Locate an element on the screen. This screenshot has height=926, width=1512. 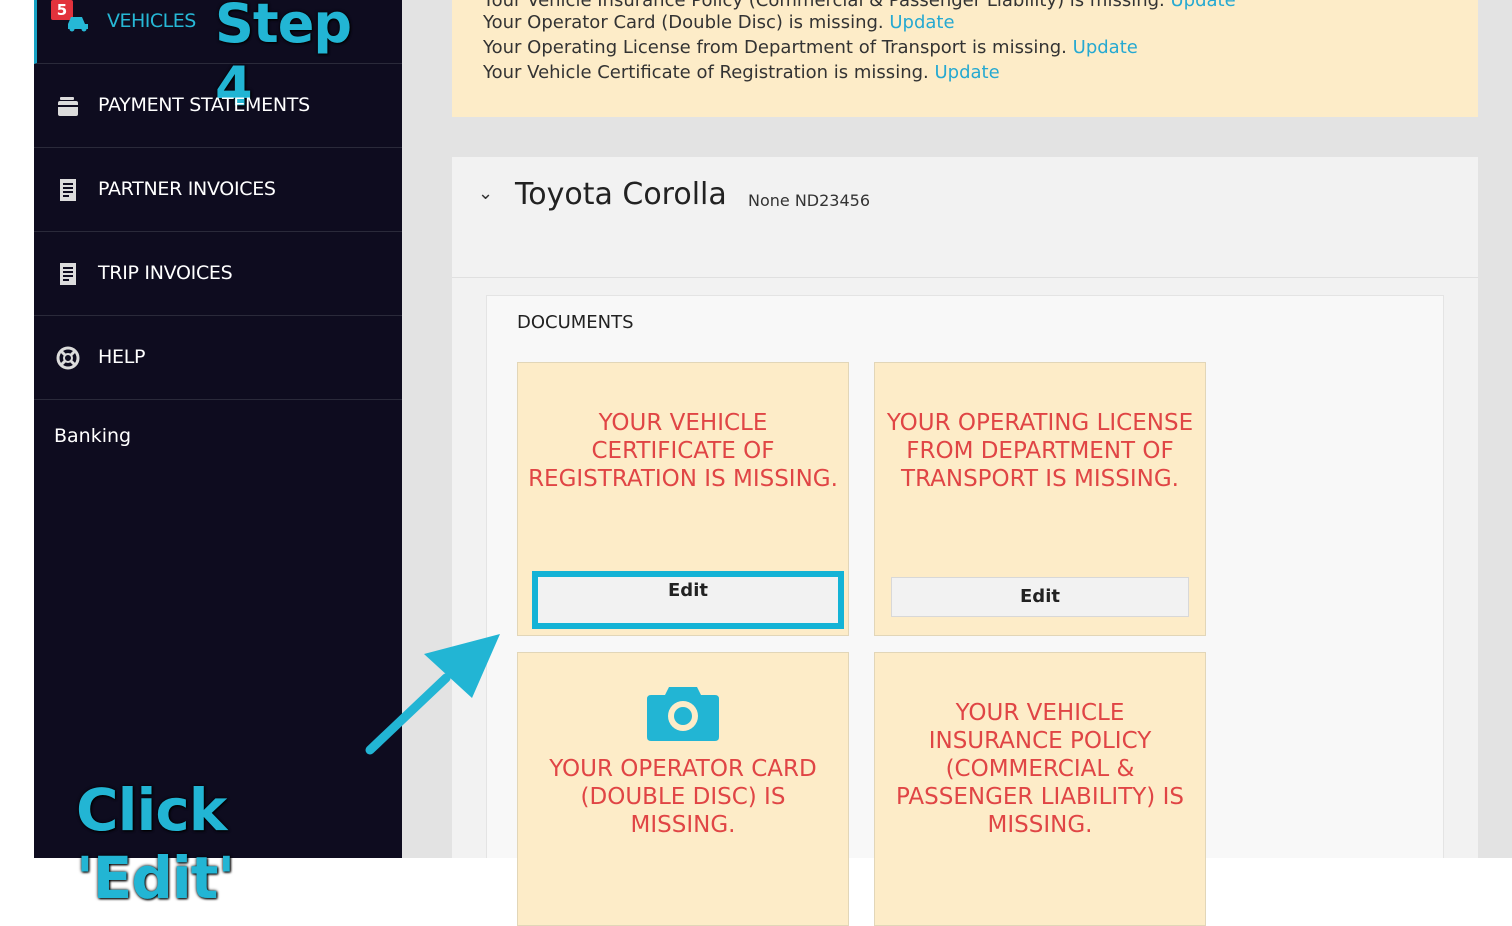
documents-heading: DOCUMENTS is located at coordinates (575, 322).